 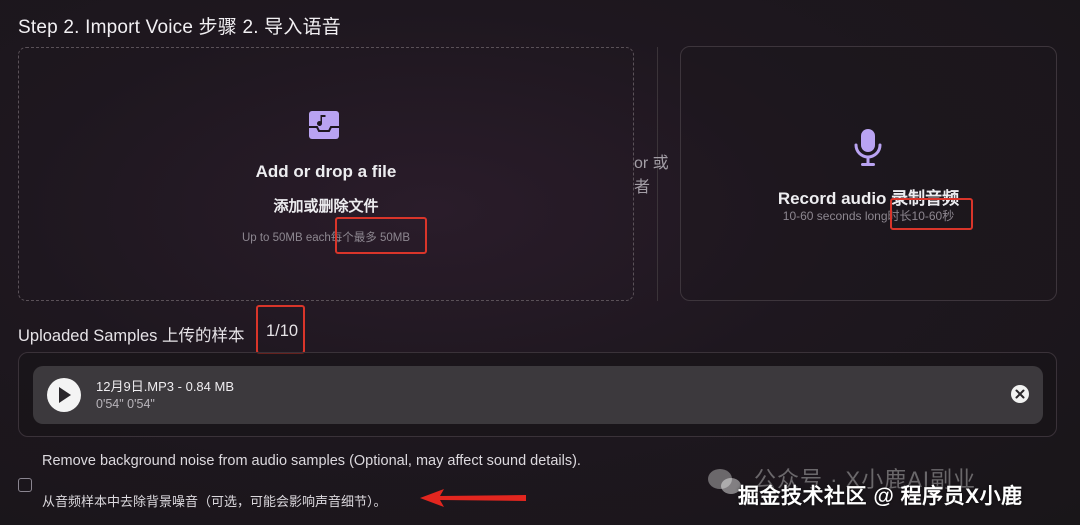 I want to click on remove-sample-button, so click(x=1020, y=394).